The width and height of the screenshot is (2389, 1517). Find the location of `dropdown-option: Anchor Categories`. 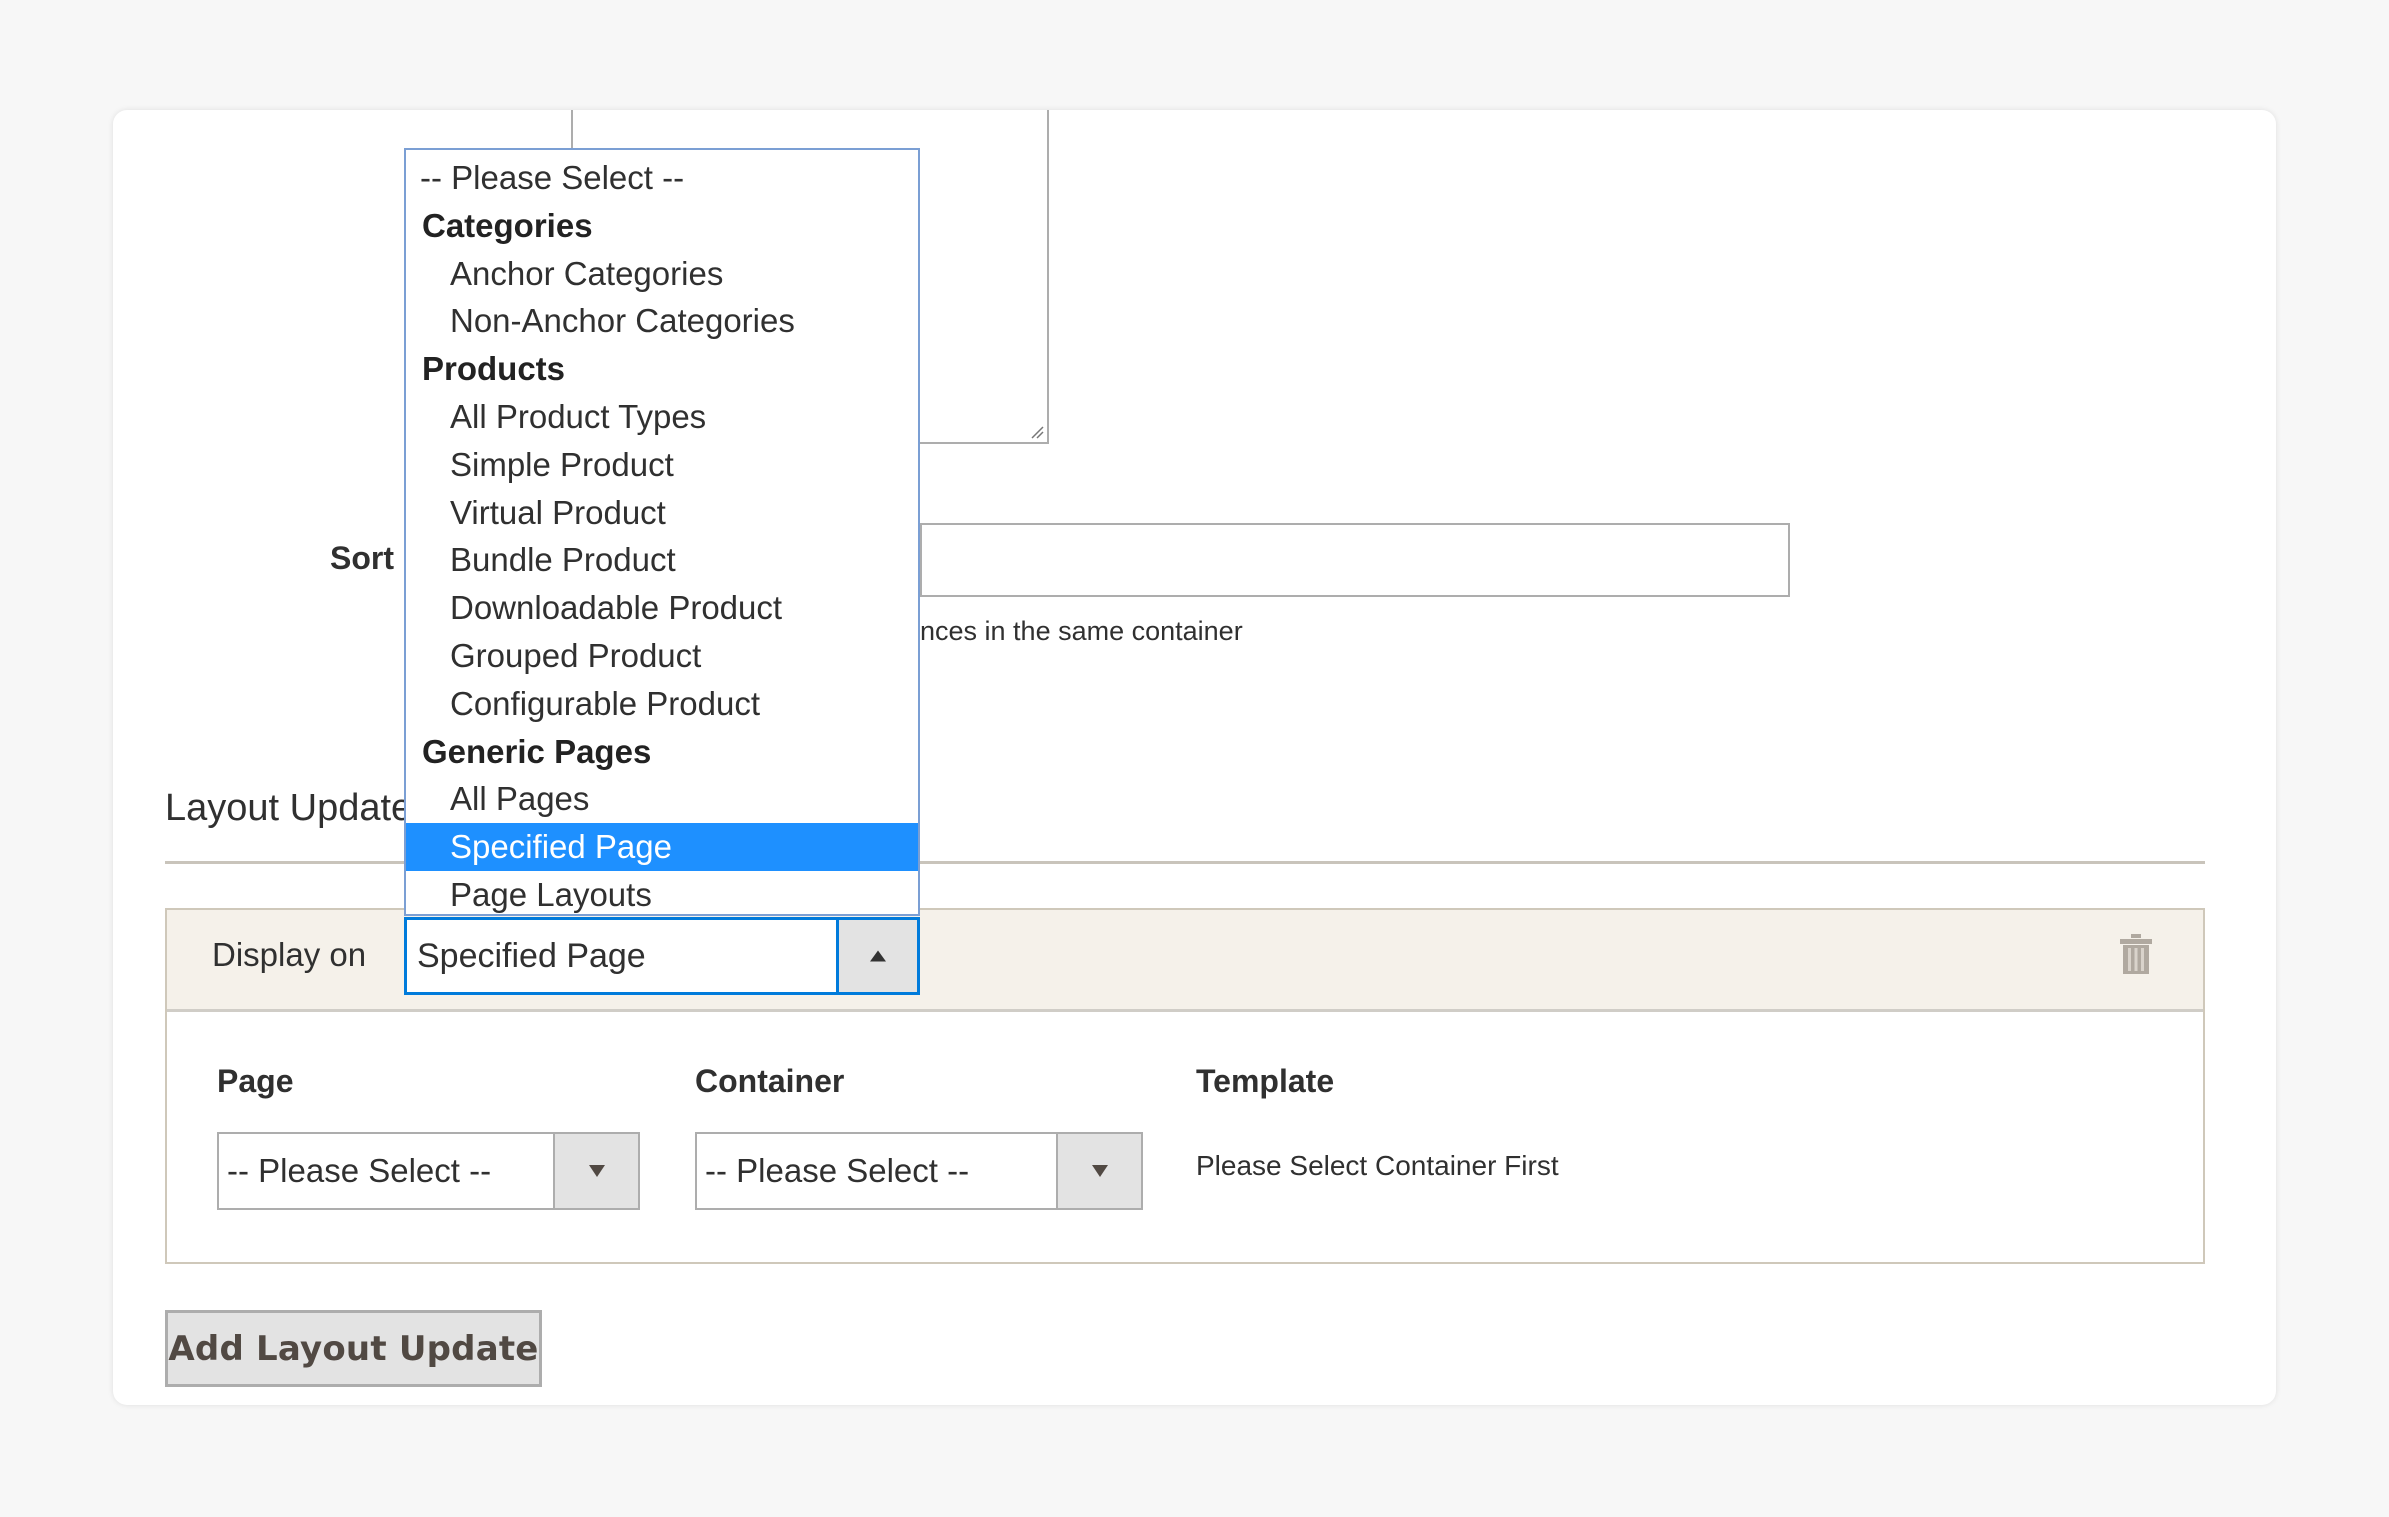

dropdown-option: Anchor Categories is located at coordinates (662, 274).